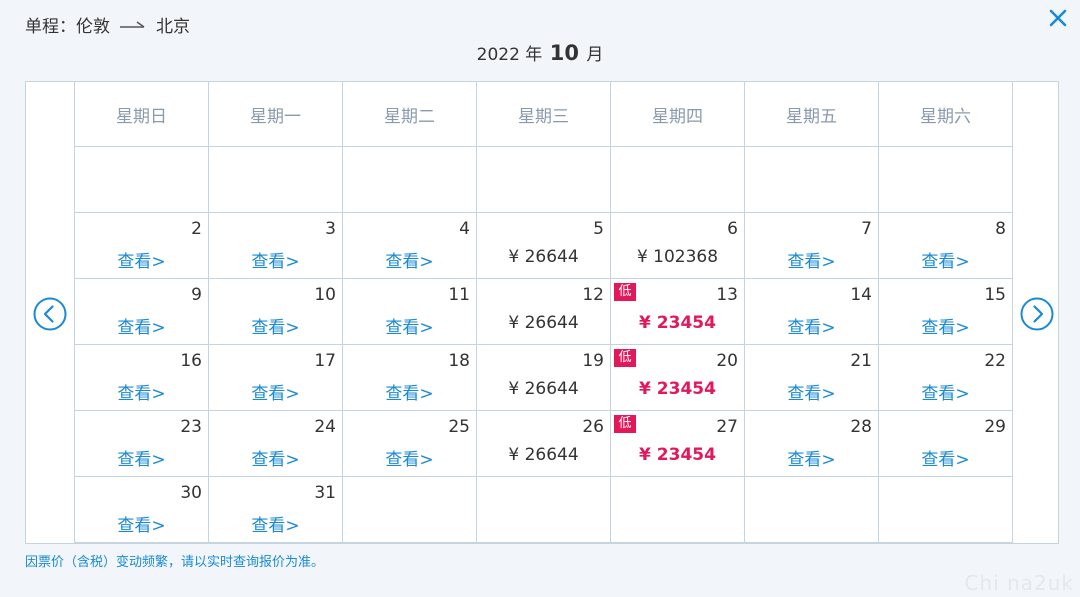 The image size is (1080, 597). Describe the element at coordinates (677, 443) in the screenshot. I see `calendar-day-cell: 27 低 ¥ 23454` at that location.